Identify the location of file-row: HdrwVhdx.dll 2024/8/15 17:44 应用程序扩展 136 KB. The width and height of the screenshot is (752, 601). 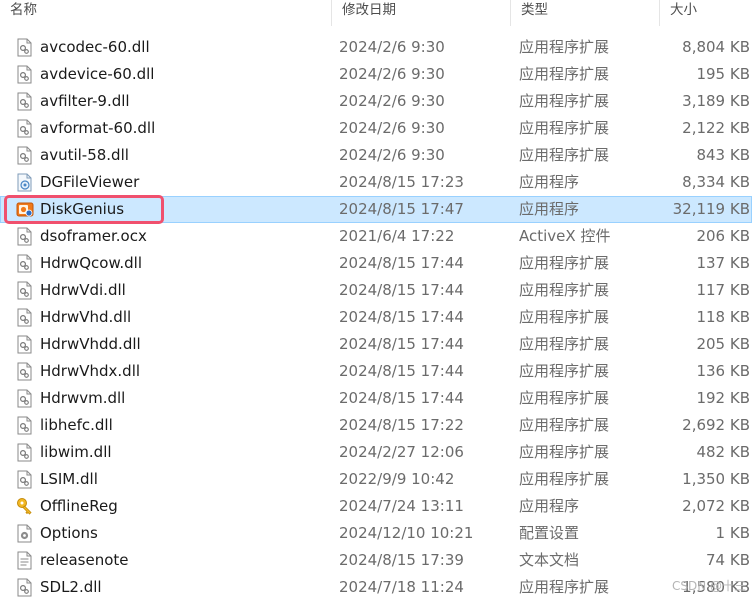
(376, 371).